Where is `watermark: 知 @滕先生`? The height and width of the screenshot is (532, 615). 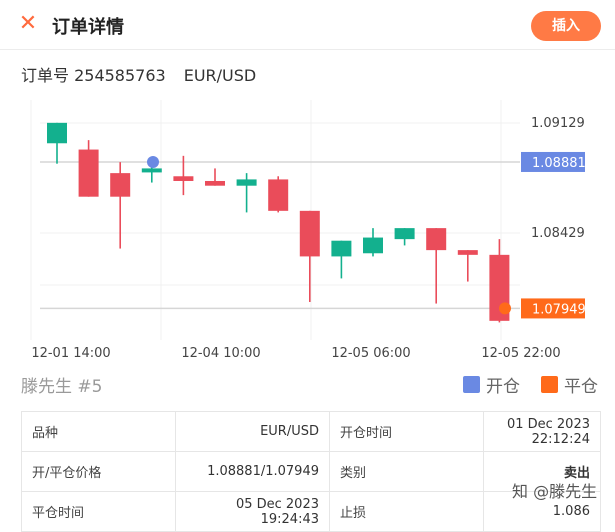
watermark: 知 @滕先生 is located at coordinates (555, 491).